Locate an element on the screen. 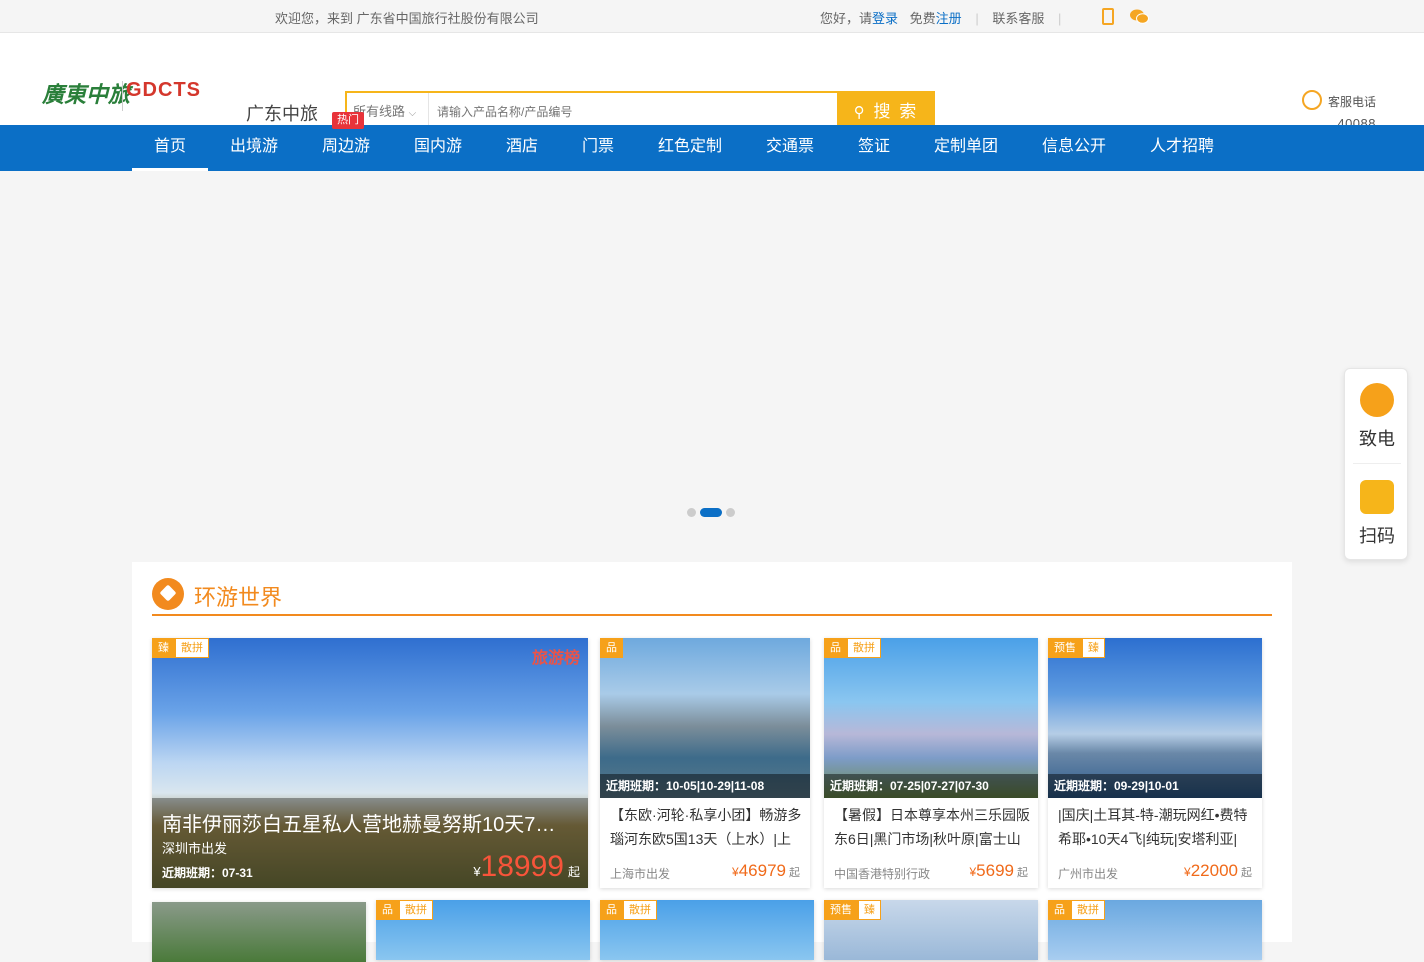  price: ¥18999 起 is located at coordinates (526, 867).